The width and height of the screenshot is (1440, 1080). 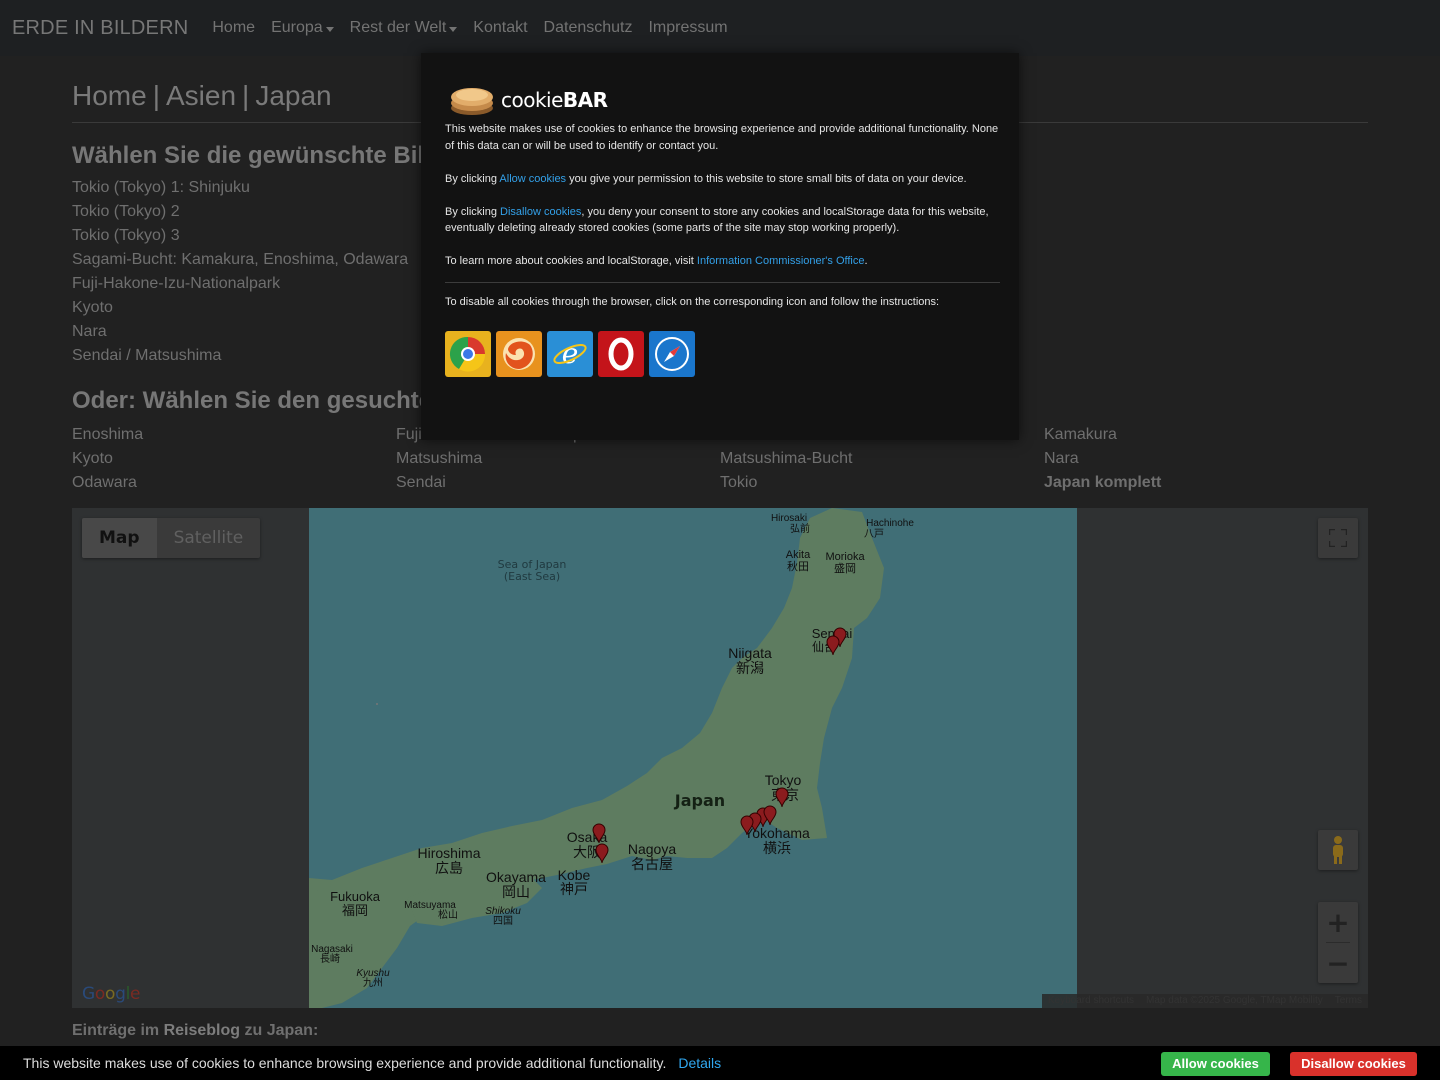 I want to click on firefox-button, so click(x=519, y=354).